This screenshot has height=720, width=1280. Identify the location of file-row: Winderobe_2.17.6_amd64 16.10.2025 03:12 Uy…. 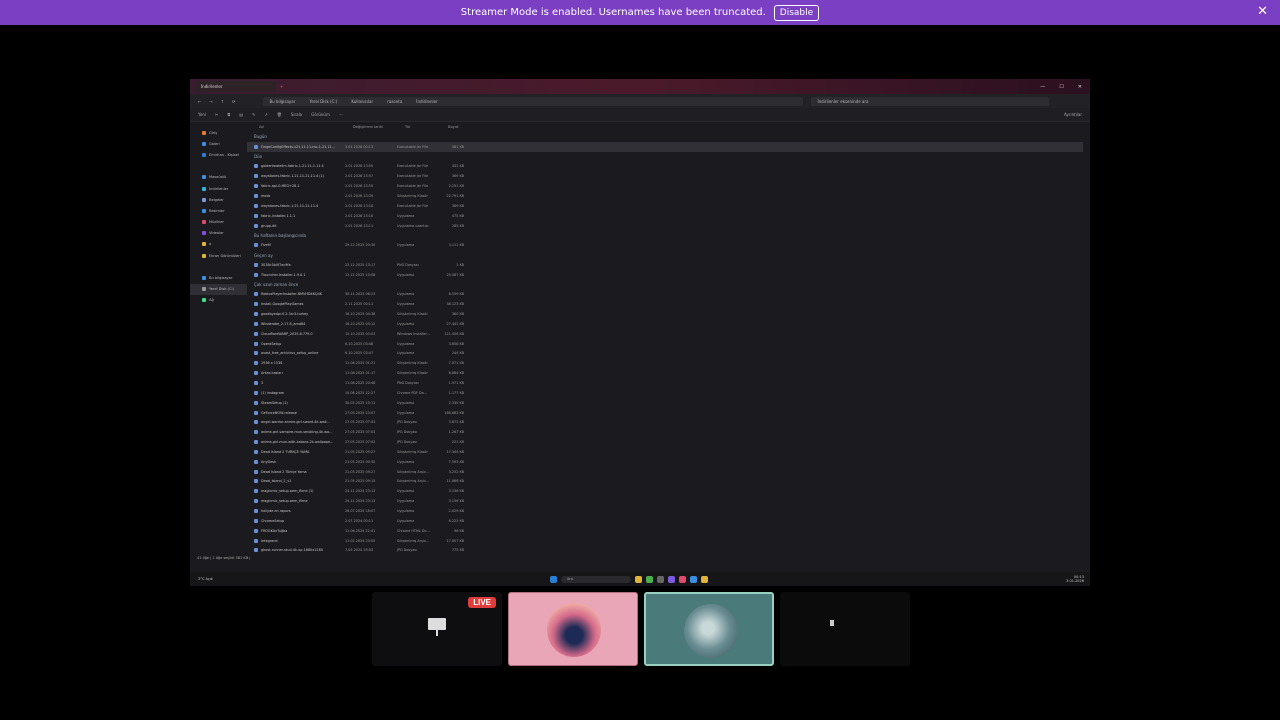
(668, 324).